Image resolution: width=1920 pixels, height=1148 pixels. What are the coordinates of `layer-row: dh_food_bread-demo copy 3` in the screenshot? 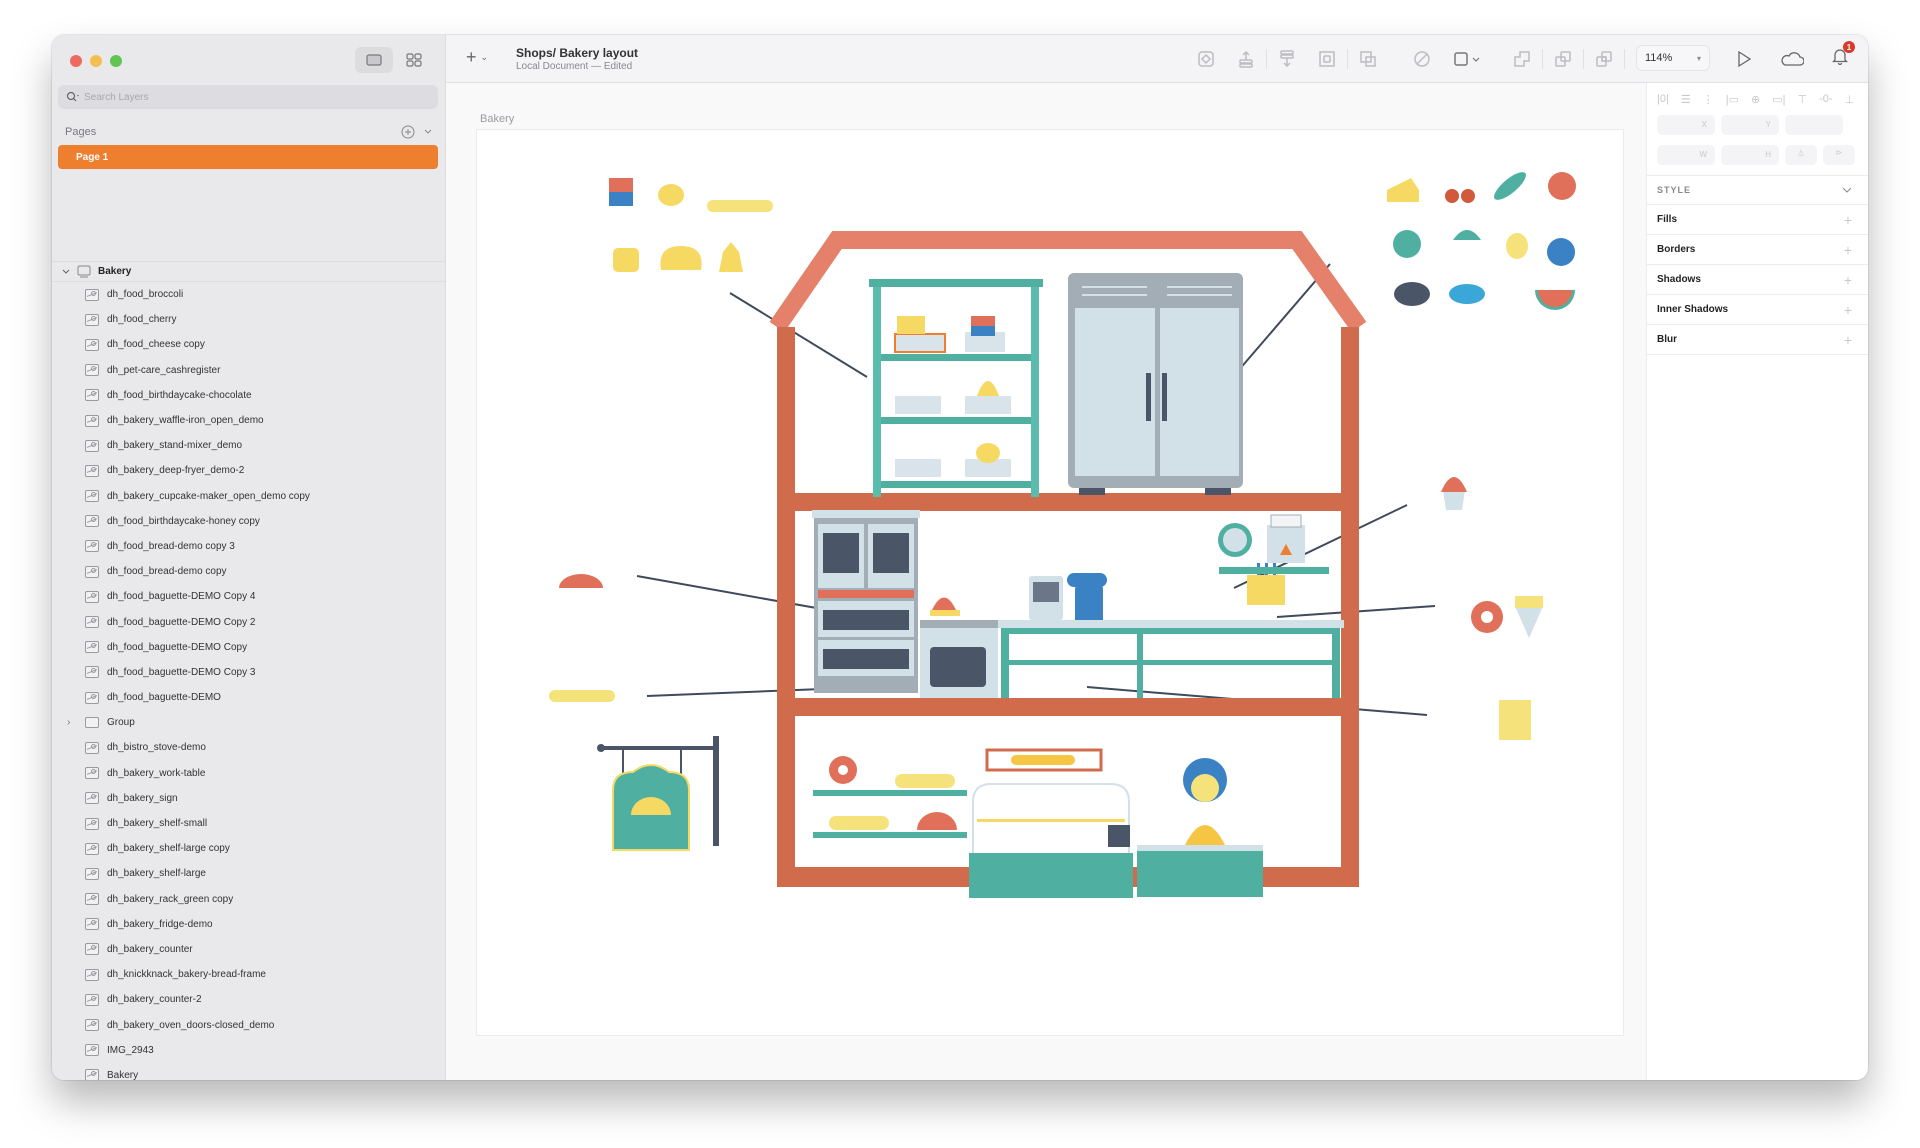 It's located at (248, 546).